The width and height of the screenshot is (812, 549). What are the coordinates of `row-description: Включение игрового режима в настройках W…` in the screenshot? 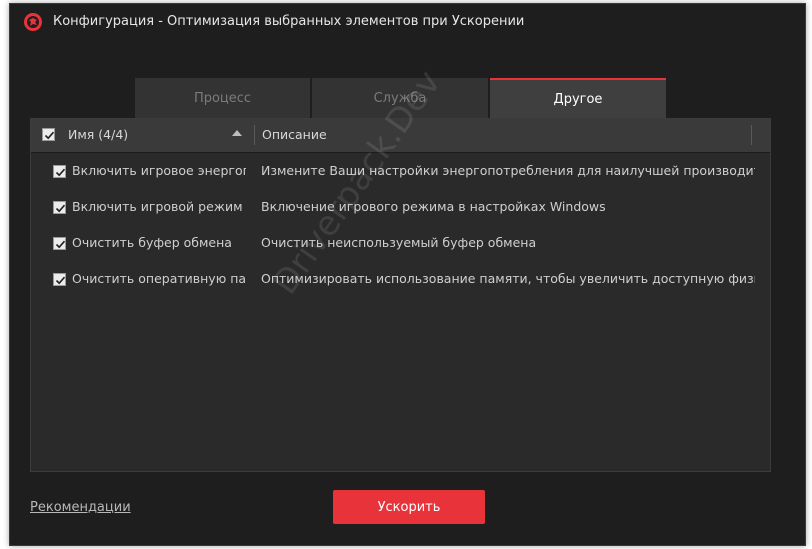 It's located at (433, 206).